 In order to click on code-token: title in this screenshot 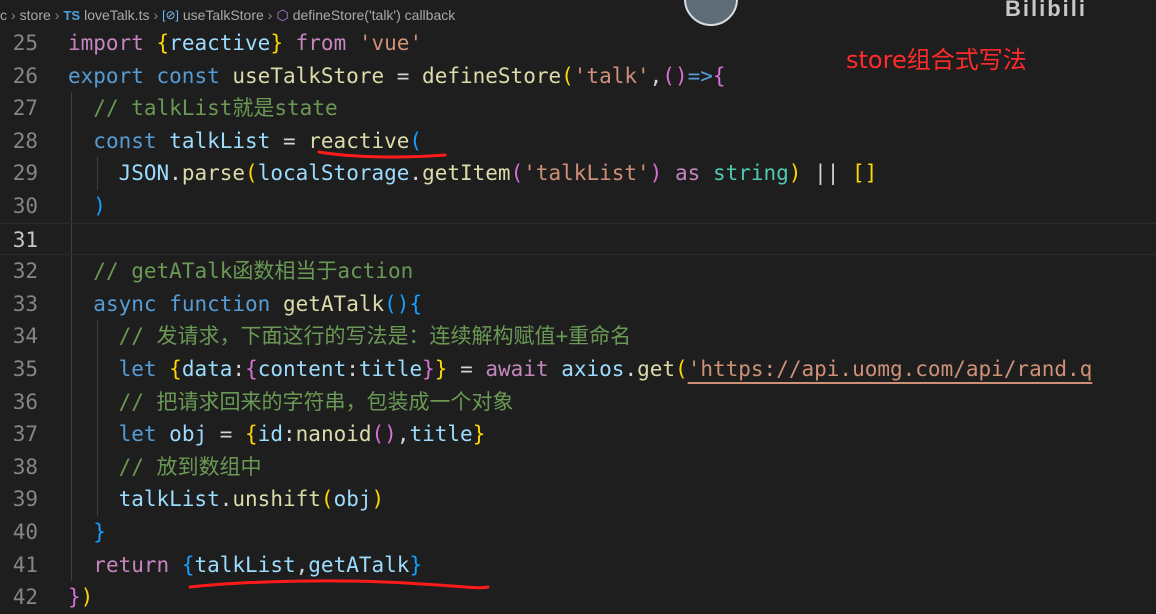, I will do `click(390, 368)`.